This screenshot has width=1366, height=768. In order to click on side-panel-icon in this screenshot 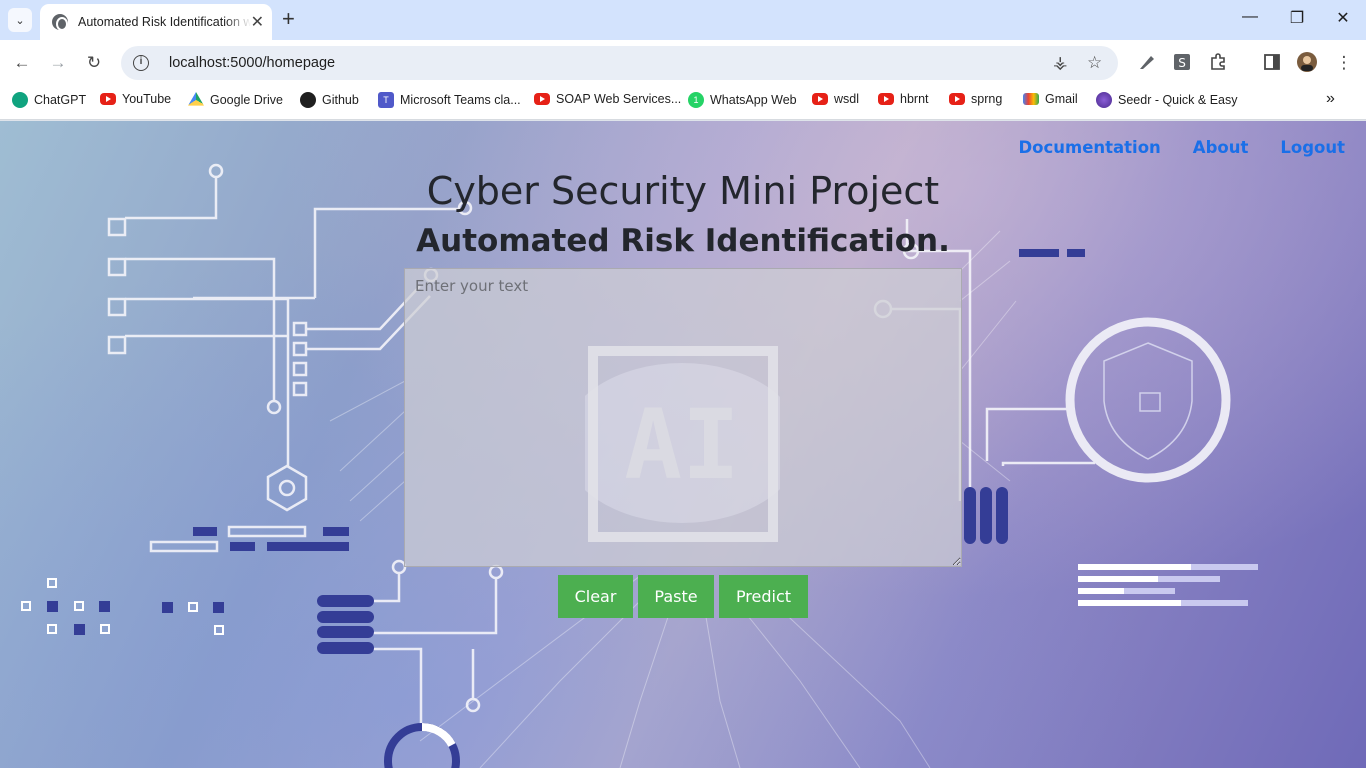, I will do `click(1272, 62)`.